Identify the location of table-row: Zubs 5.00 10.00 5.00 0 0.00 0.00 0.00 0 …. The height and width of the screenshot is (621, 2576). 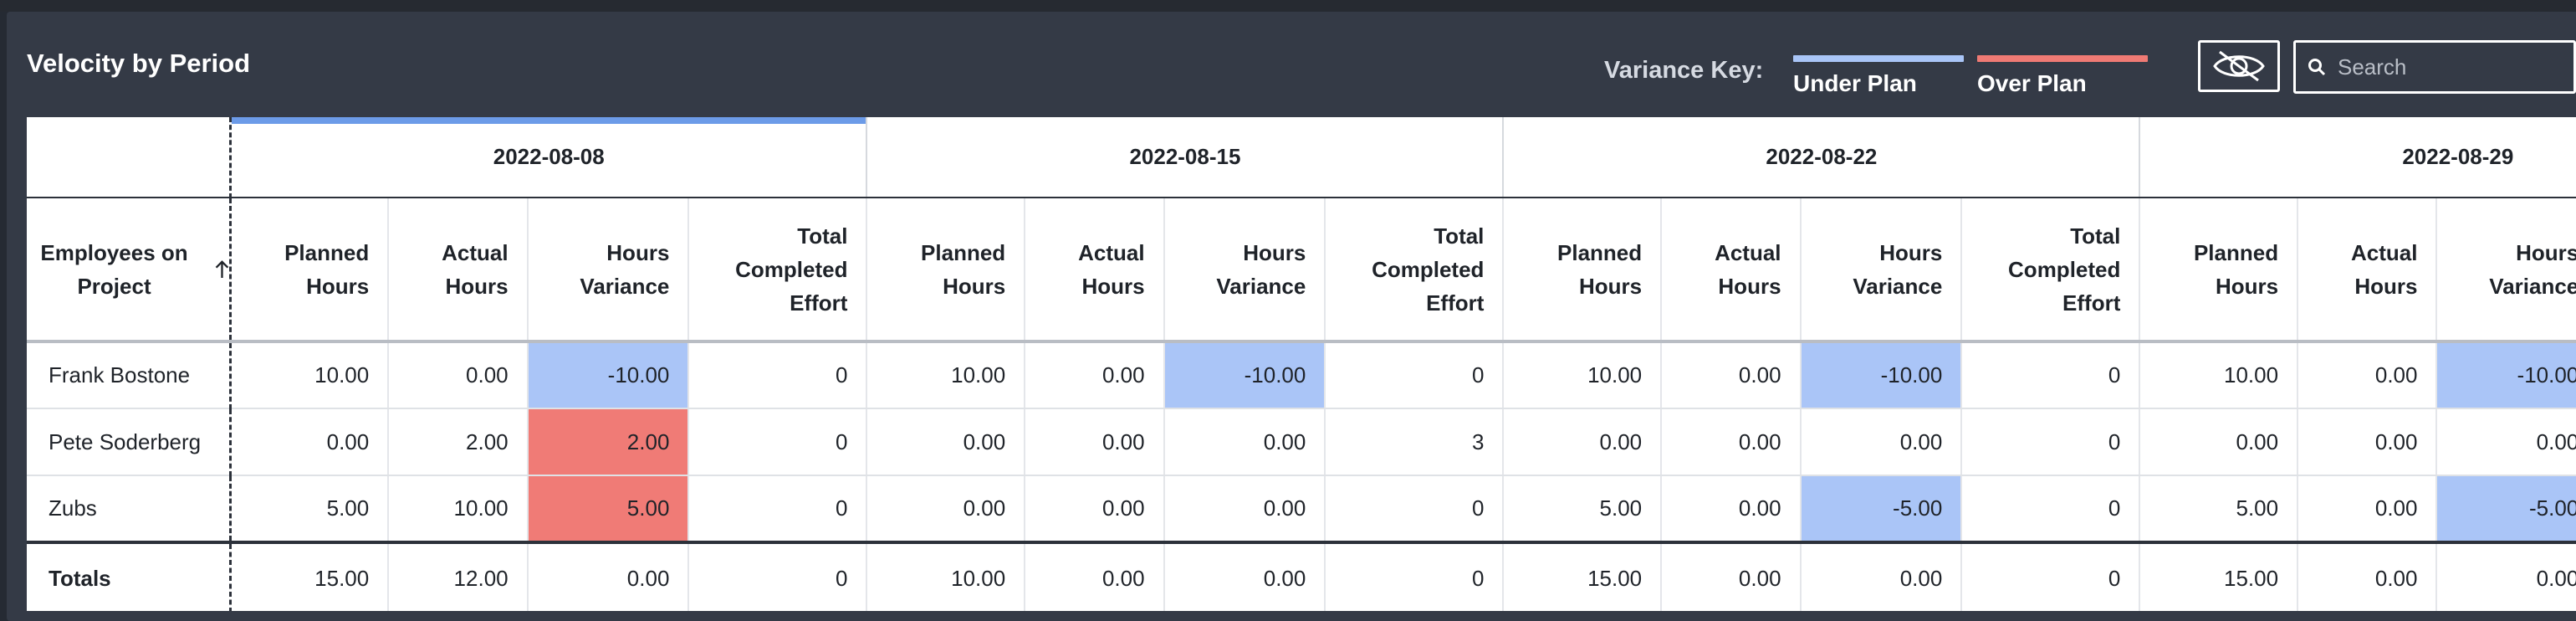
(1301, 509).